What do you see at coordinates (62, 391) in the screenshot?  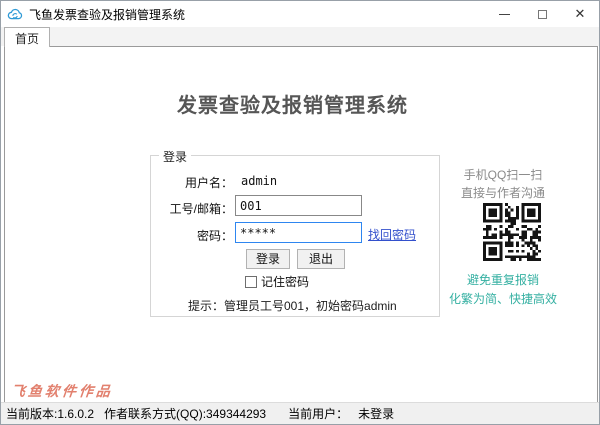 I see `author-watermark: 飞鱼软件作品` at bounding box center [62, 391].